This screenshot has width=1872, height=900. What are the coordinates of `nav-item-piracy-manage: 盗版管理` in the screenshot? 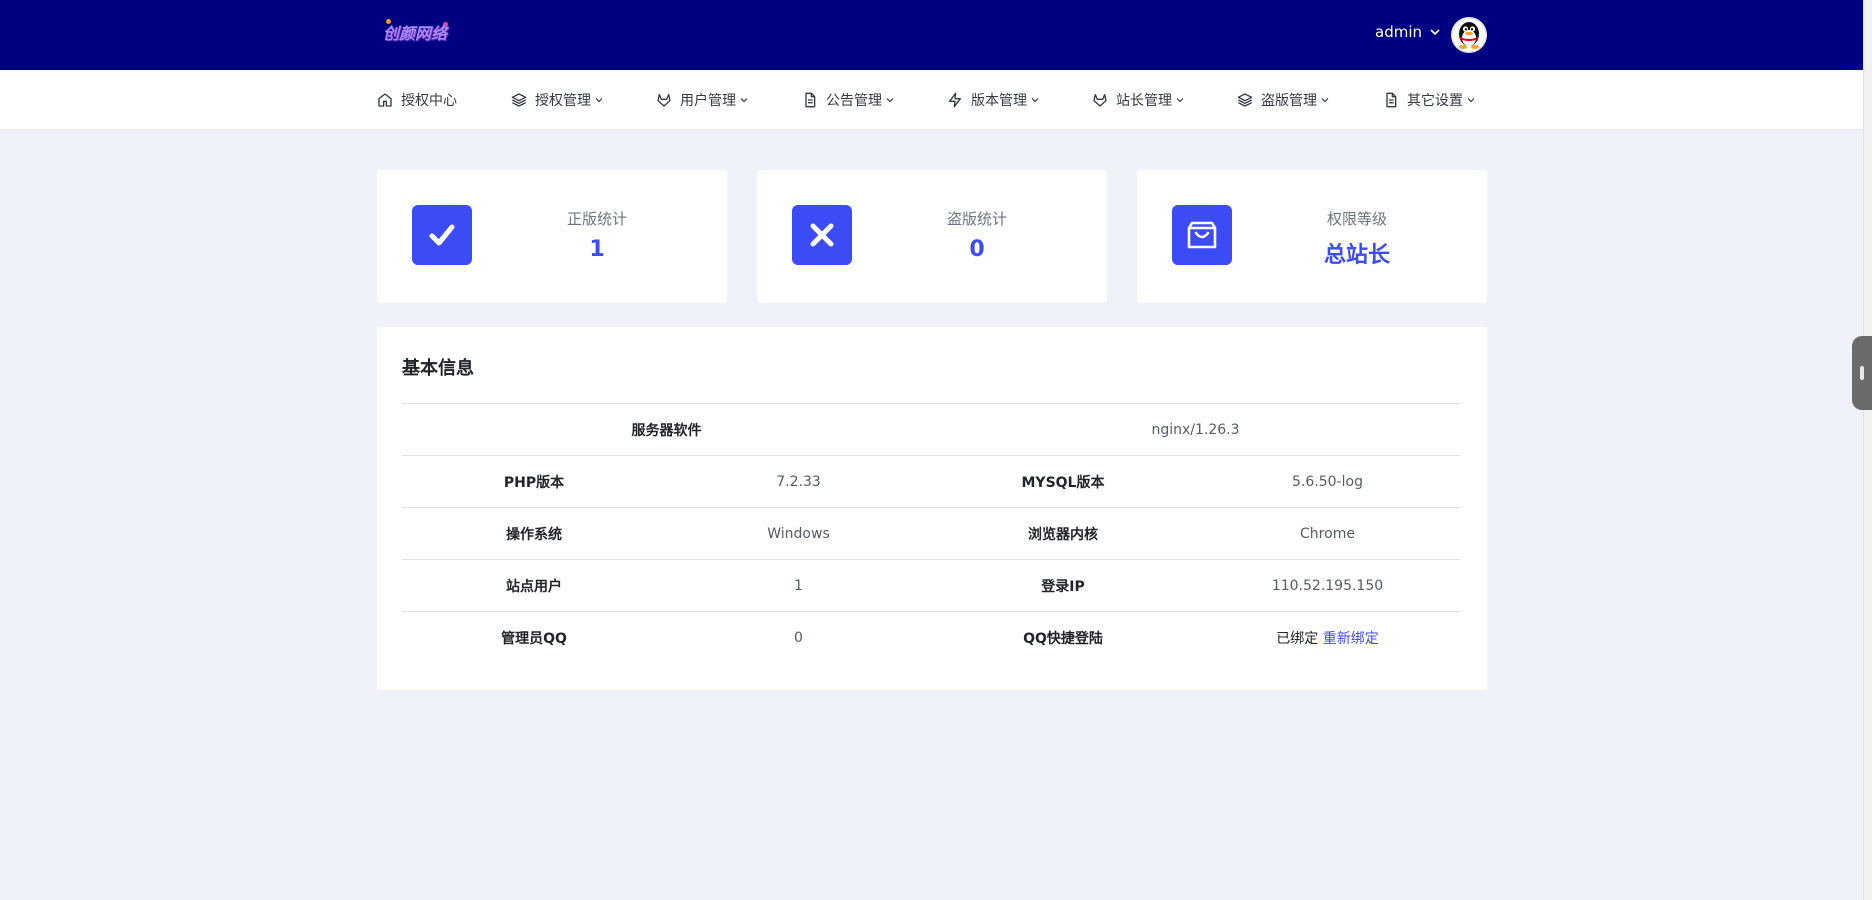 It's located at (1283, 100).